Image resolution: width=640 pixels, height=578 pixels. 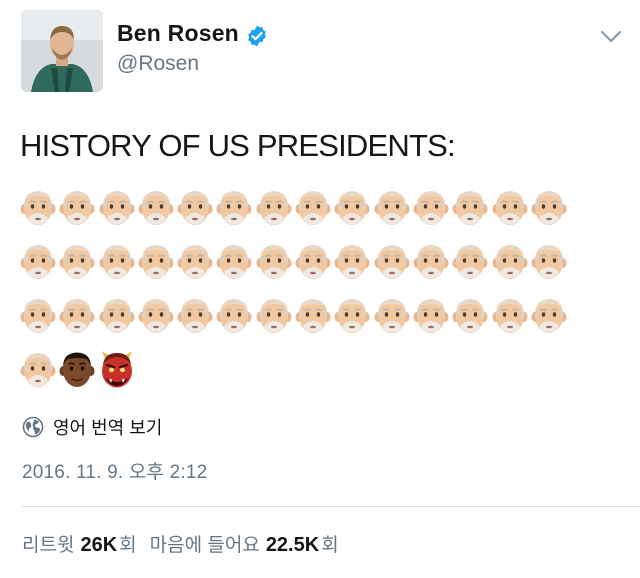 I want to click on likes-suffix: 회, so click(x=330, y=545).